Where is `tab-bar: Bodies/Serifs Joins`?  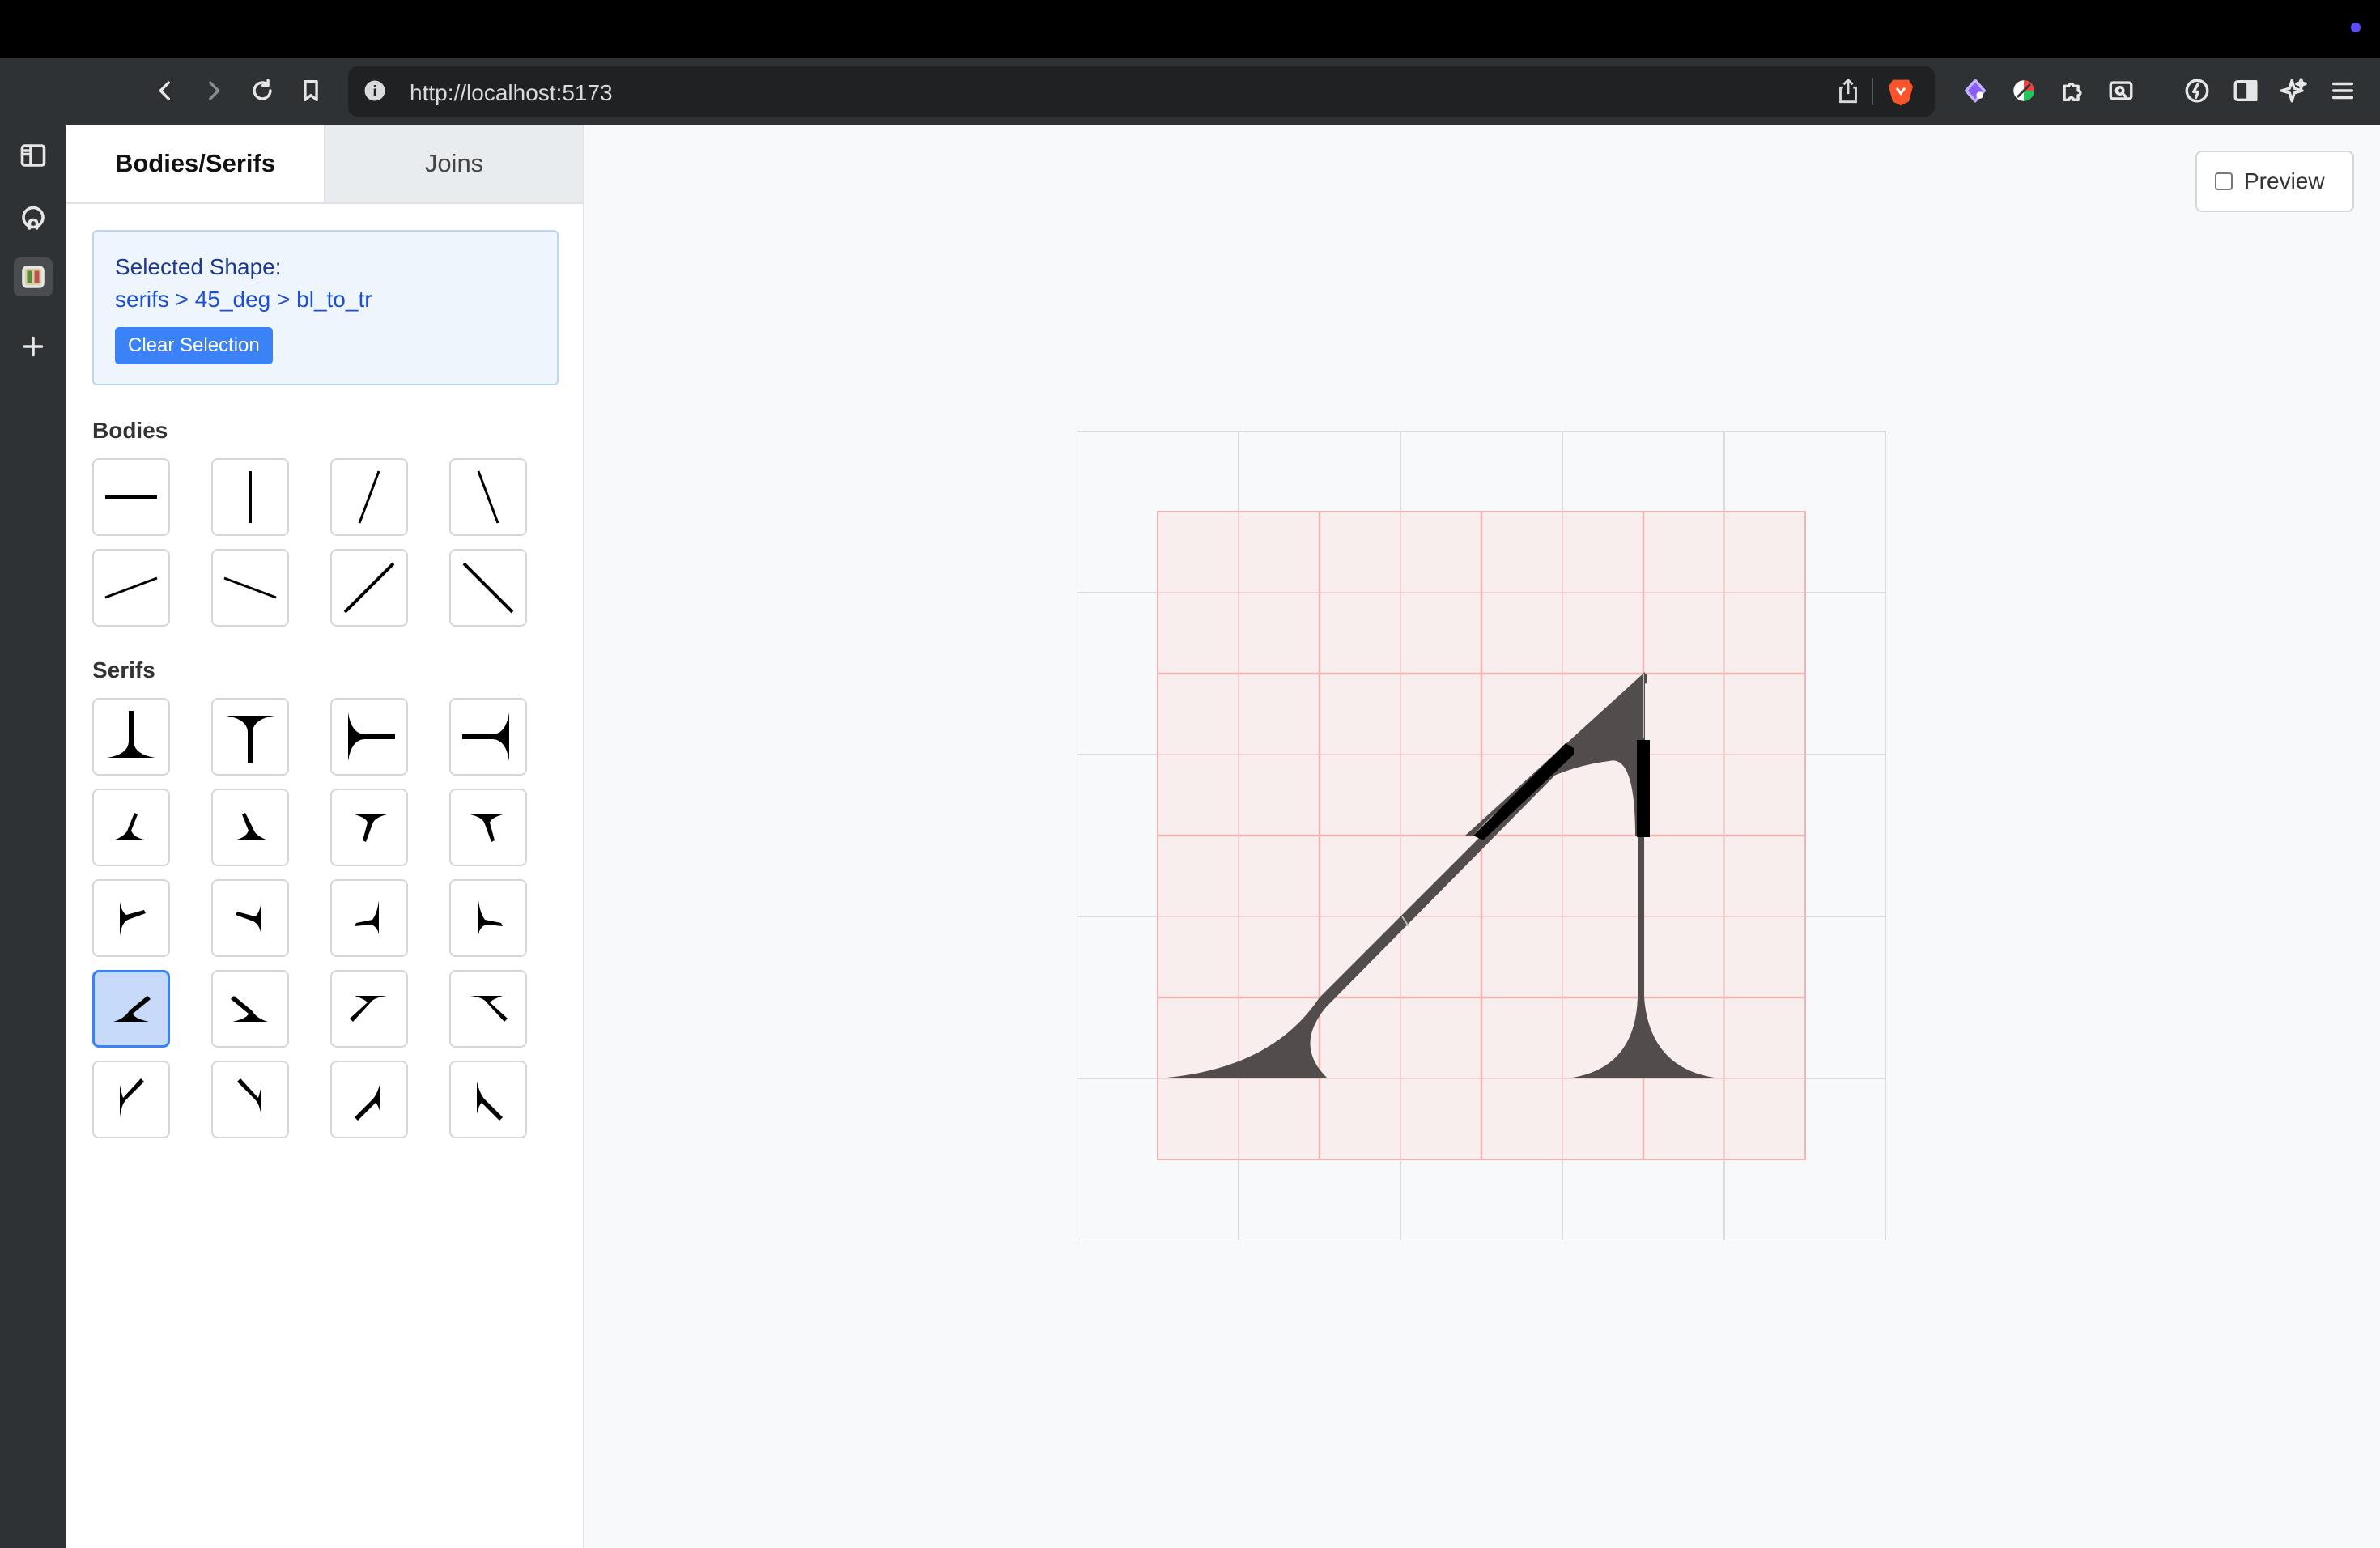 tab-bar: Bodies/Serifs Joins is located at coordinates (324, 165).